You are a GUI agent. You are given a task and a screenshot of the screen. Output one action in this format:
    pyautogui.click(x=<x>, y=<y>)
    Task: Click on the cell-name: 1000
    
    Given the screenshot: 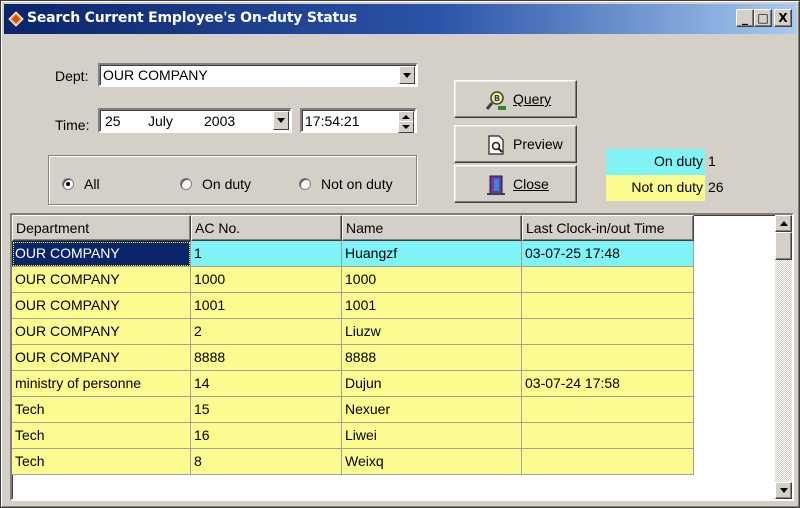 What is the action you would take?
    pyautogui.click(x=432, y=280)
    